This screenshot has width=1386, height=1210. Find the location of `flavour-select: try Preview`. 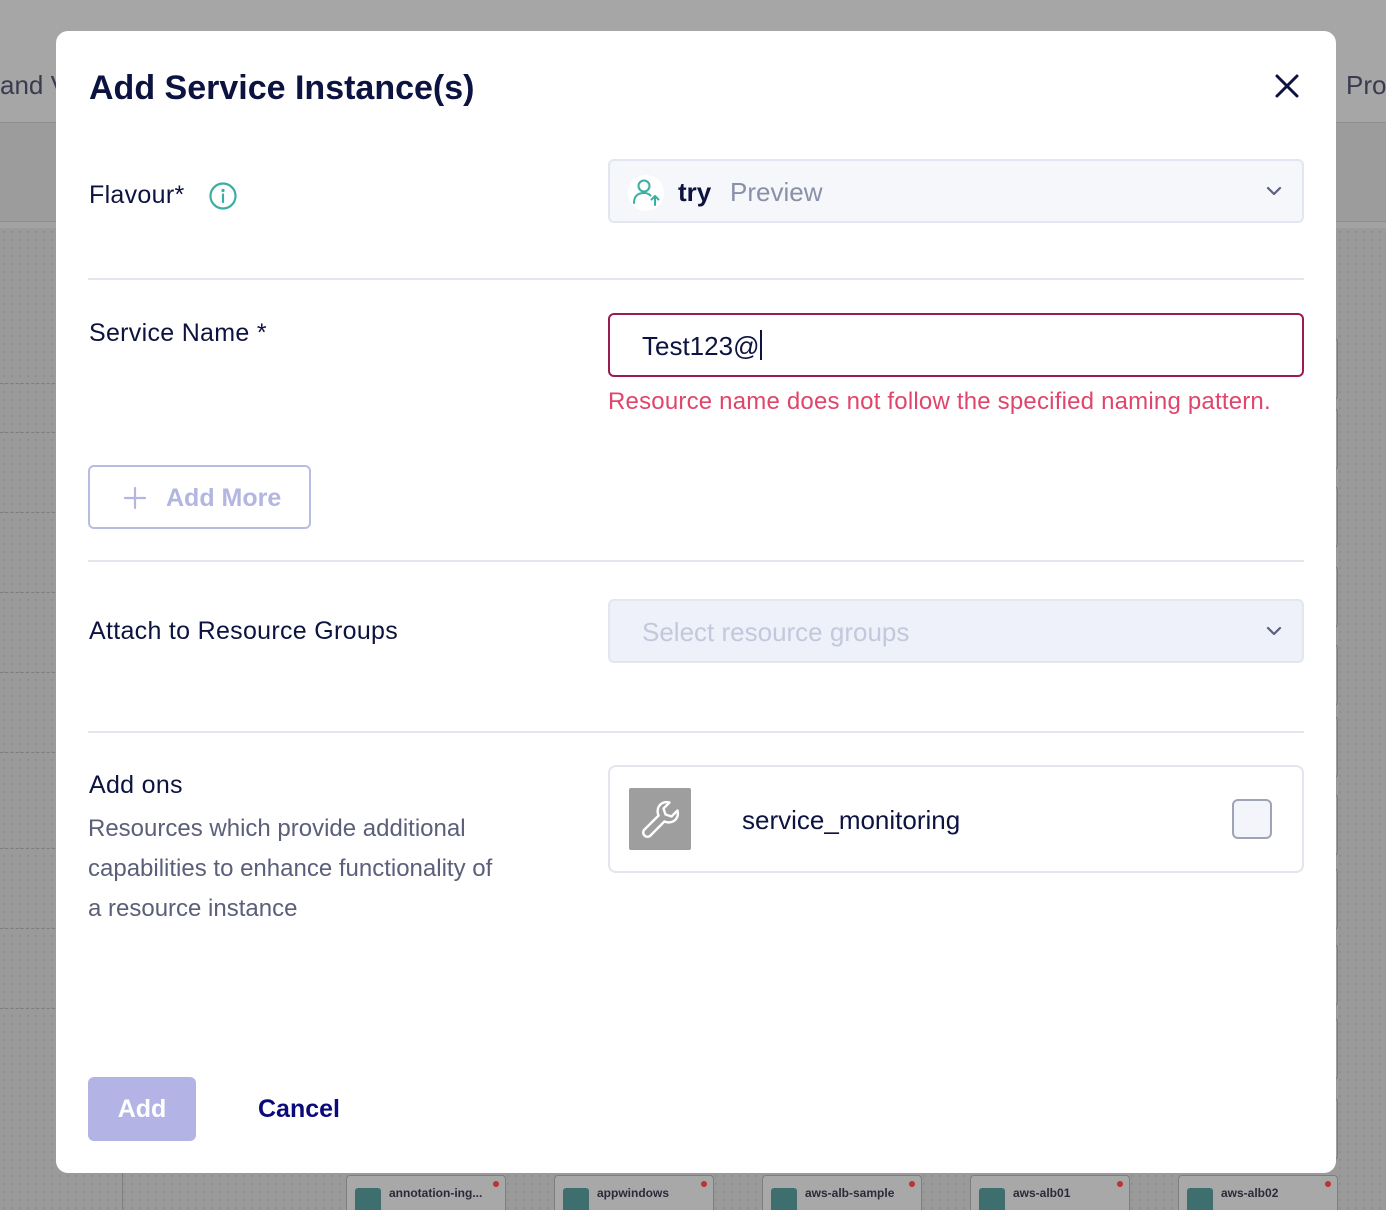

flavour-select: try Preview is located at coordinates (956, 191).